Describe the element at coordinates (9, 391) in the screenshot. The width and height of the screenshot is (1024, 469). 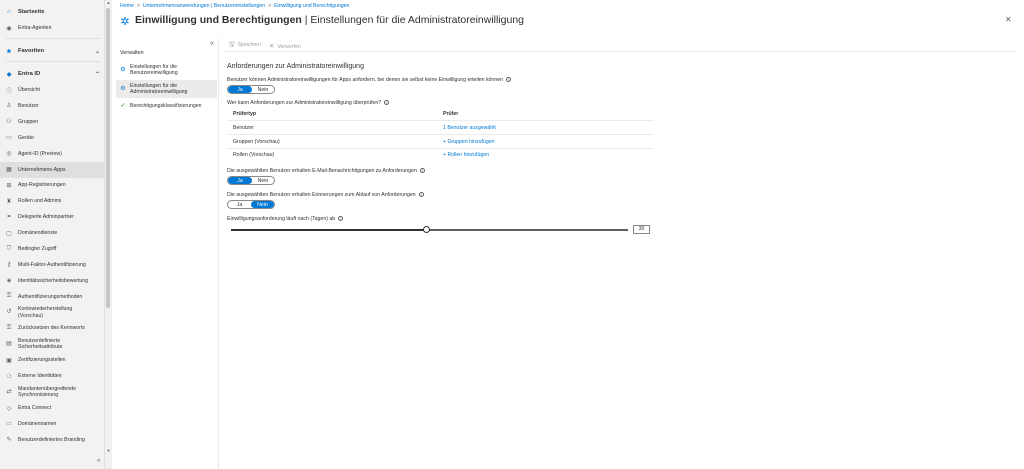
I see `sync-icon: ⇄` at that location.